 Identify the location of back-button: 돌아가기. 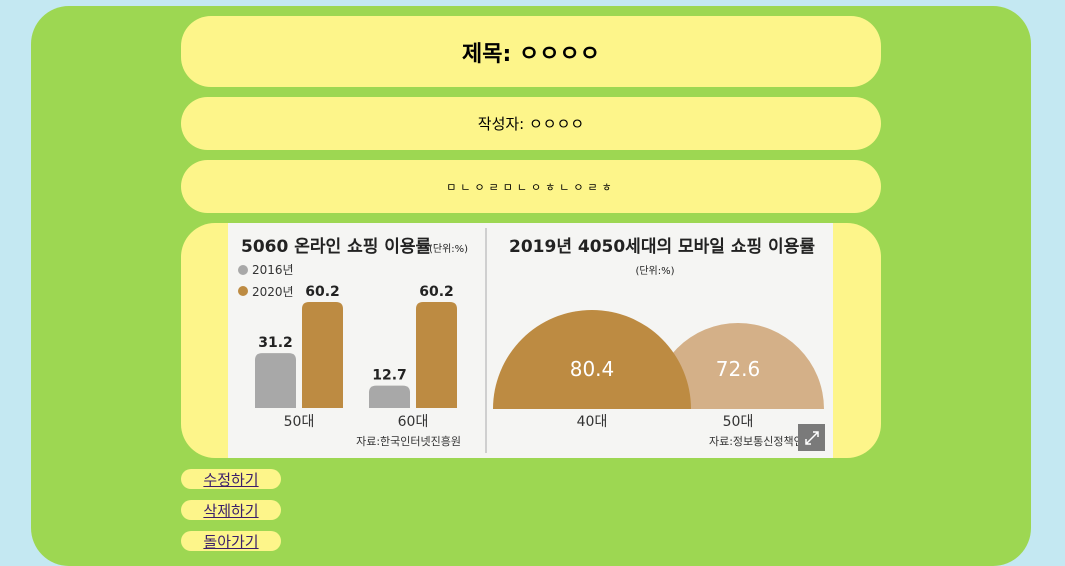
(231, 541).